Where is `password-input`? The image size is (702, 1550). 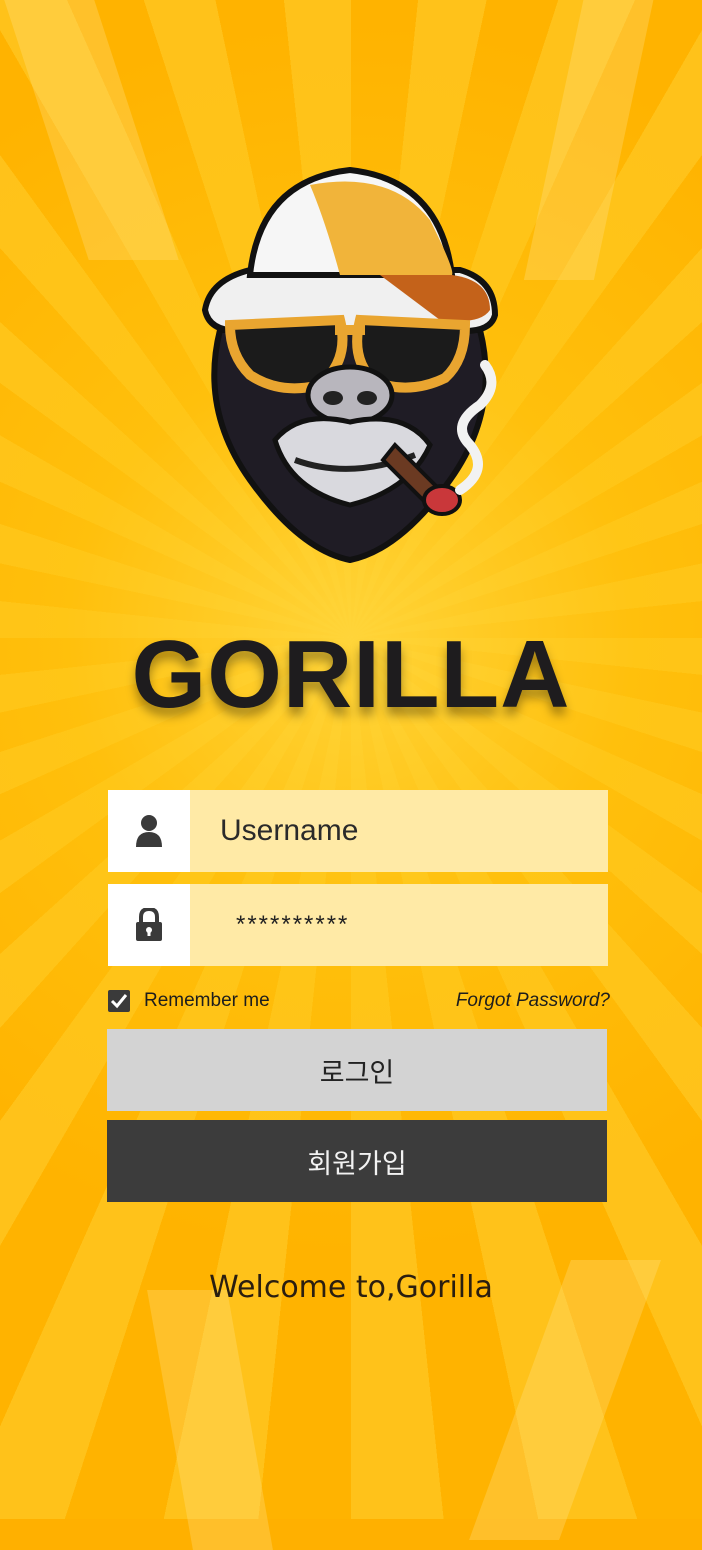 password-input is located at coordinates (399, 925).